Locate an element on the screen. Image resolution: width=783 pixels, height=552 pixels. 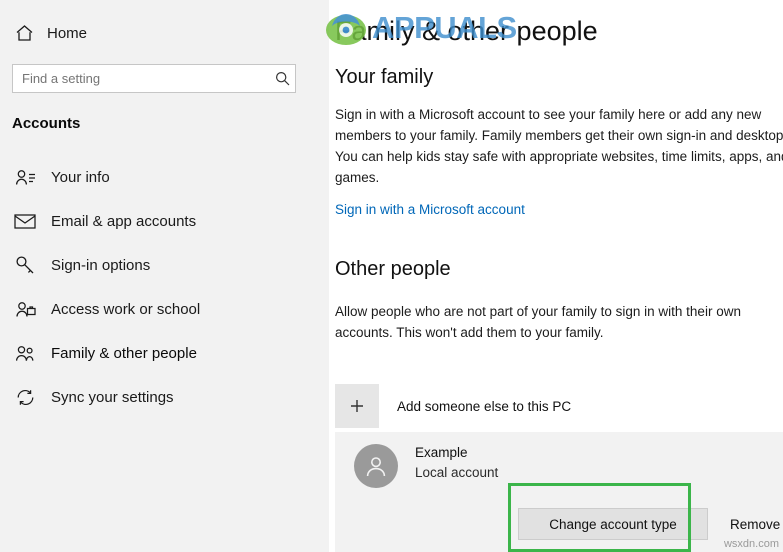
search-icon is located at coordinates (282, 78).